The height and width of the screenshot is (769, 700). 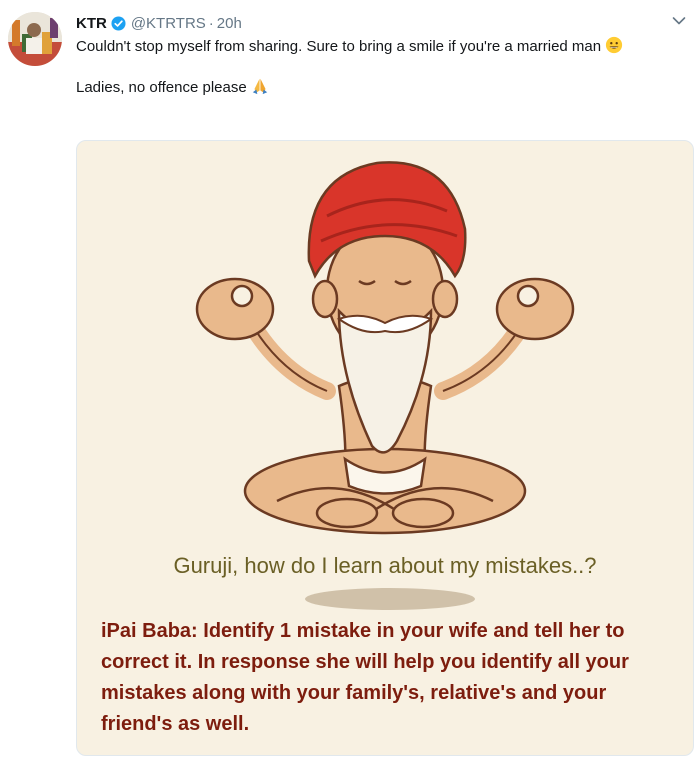 I want to click on tweet-text-paragraph-2: Ladies, no offence please, so click(x=371, y=87).